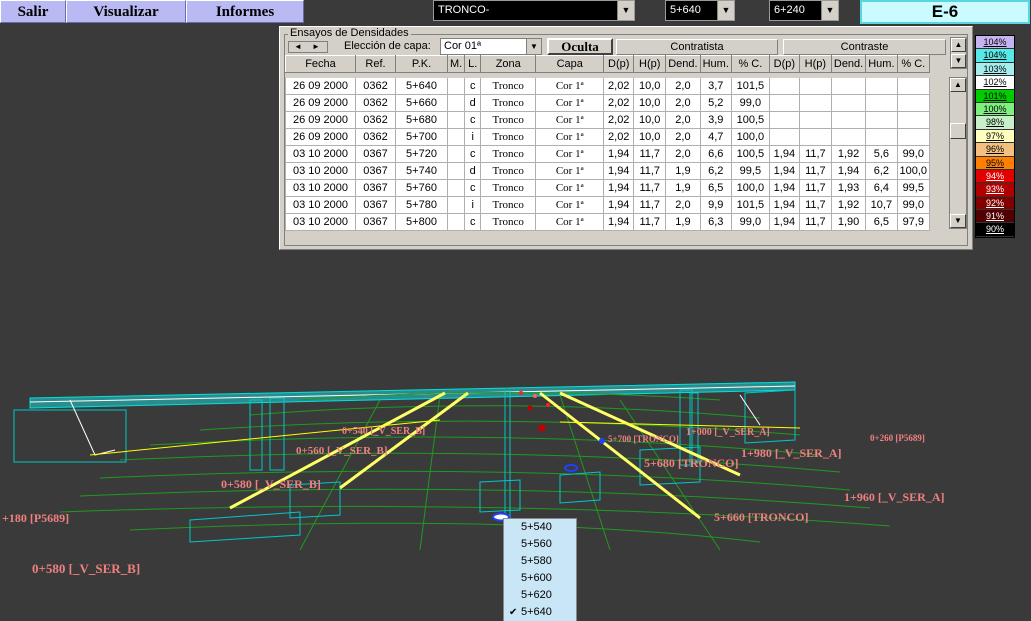 Image resolution: width=1031 pixels, height=621 pixels. What do you see at coordinates (421, 137) in the screenshot?
I see `table-cell: 5+700` at bounding box center [421, 137].